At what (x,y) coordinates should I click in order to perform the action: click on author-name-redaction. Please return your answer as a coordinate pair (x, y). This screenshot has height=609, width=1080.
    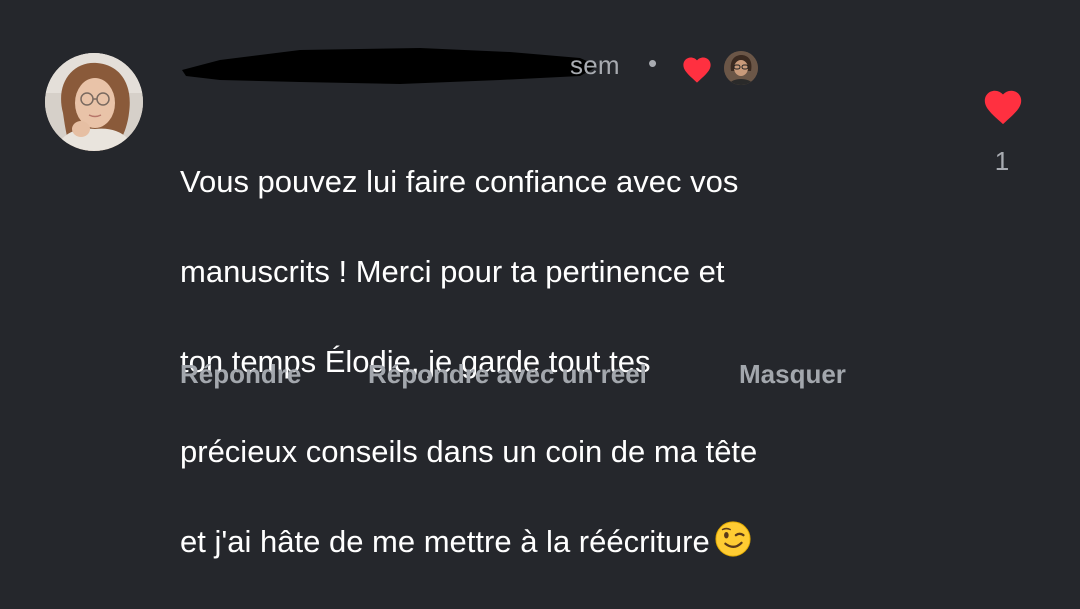
    Looking at the image, I should click on (390, 66).